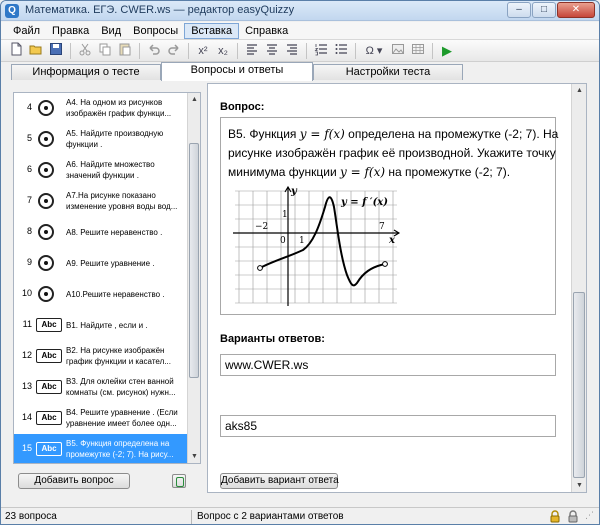  What do you see at coordinates (237, 71) in the screenshot?
I see `tab-questions-answers: Вопросы и ответы` at bounding box center [237, 71].